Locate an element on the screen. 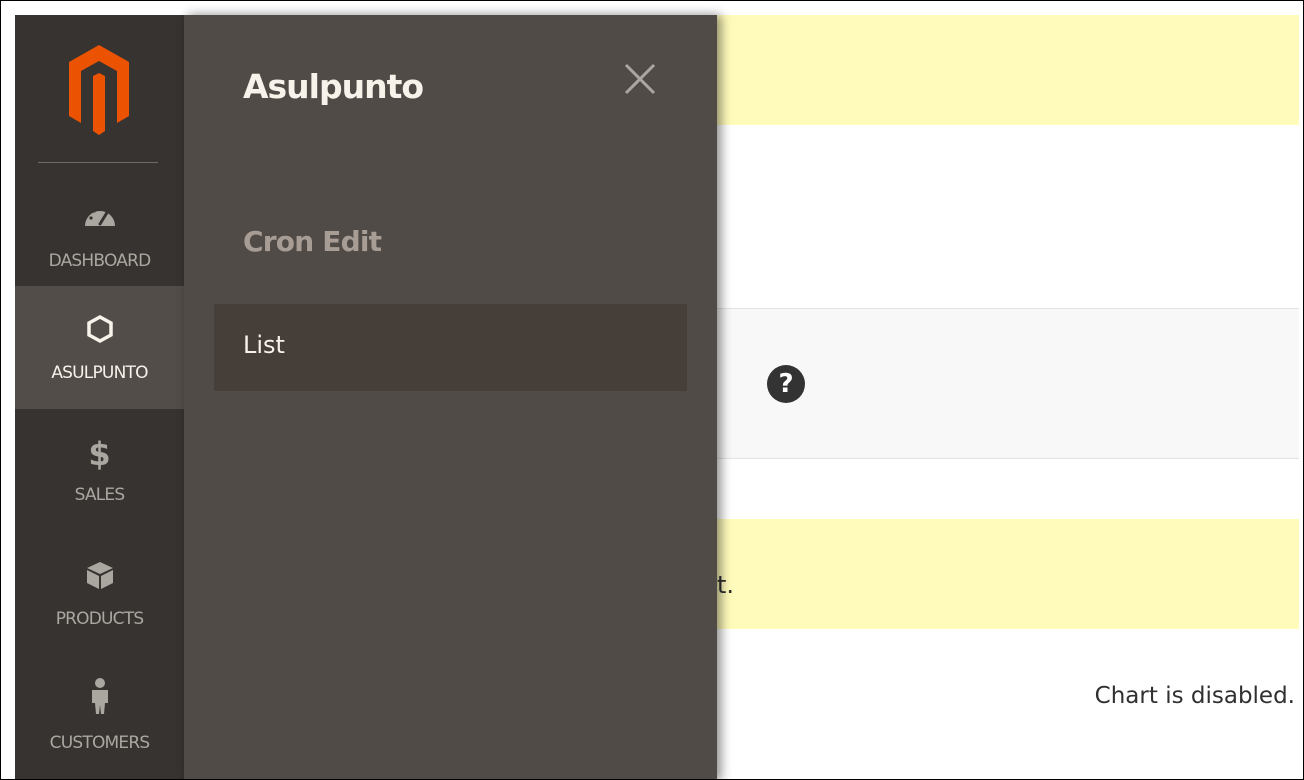 This screenshot has width=1304, height=780. hexagon-icon is located at coordinates (99, 329).